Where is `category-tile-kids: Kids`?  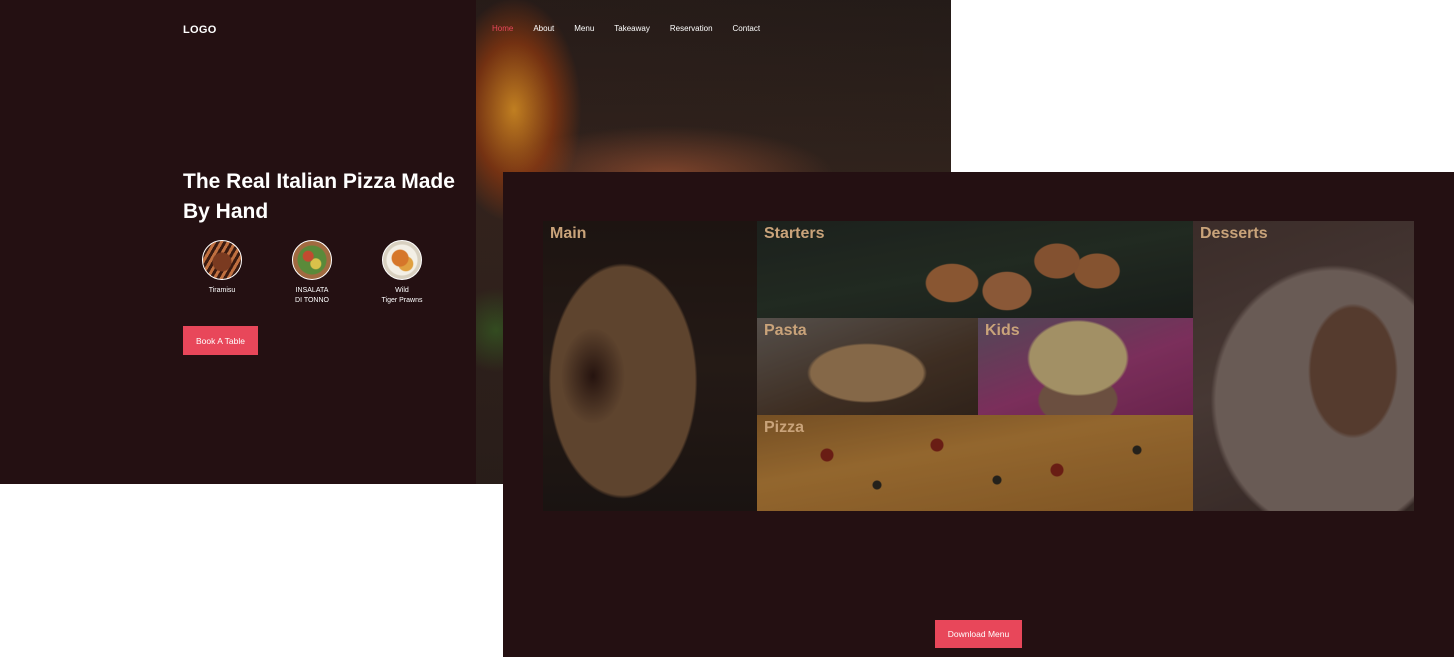 category-tile-kids: Kids is located at coordinates (1085, 366).